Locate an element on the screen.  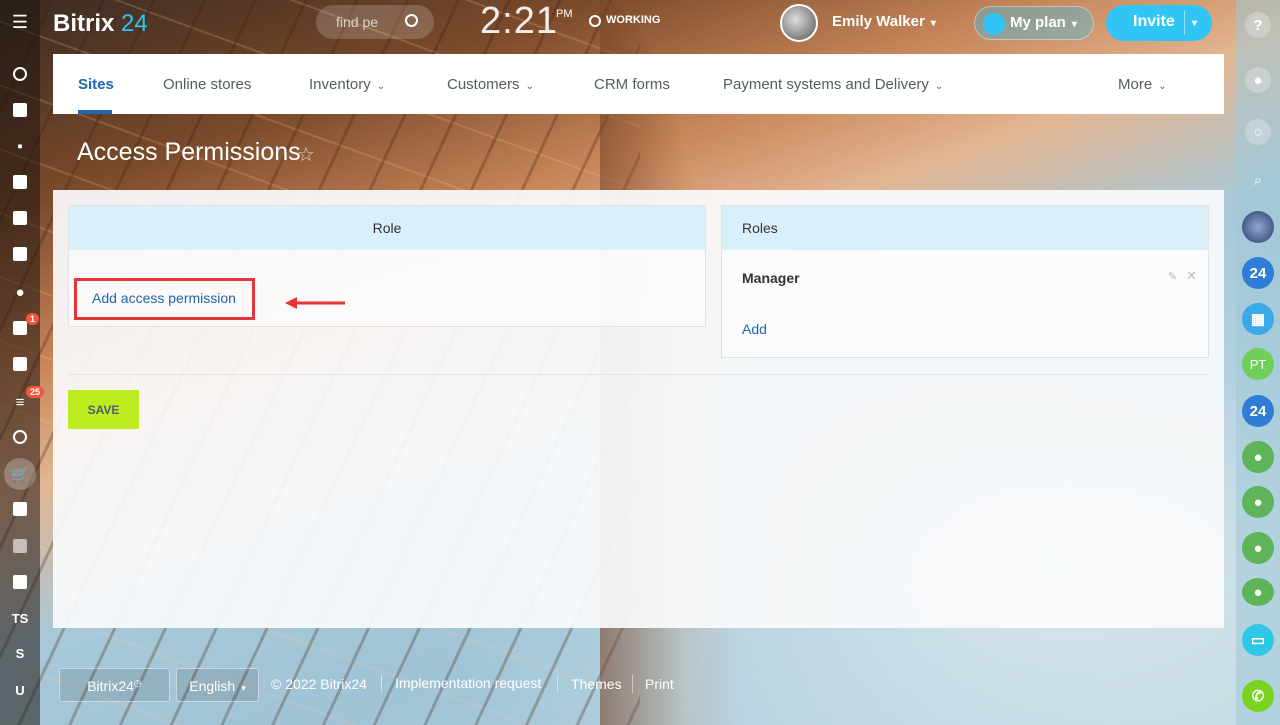
tab-inventory-label: Inventory is located at coordinates (340, 84).